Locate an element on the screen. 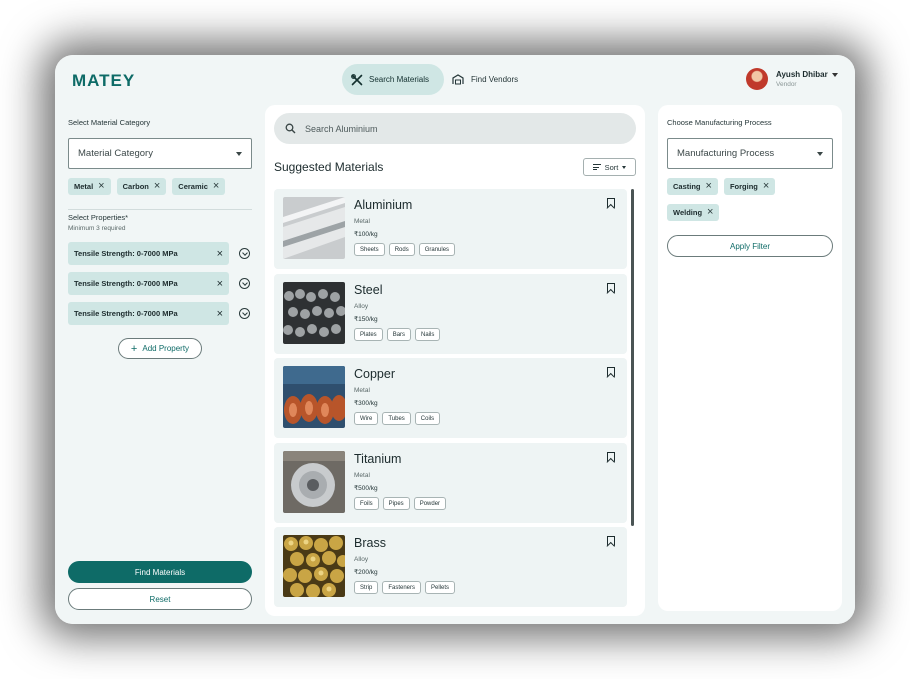  material-price: ₹300/kg is located at coordinates (366, 403).